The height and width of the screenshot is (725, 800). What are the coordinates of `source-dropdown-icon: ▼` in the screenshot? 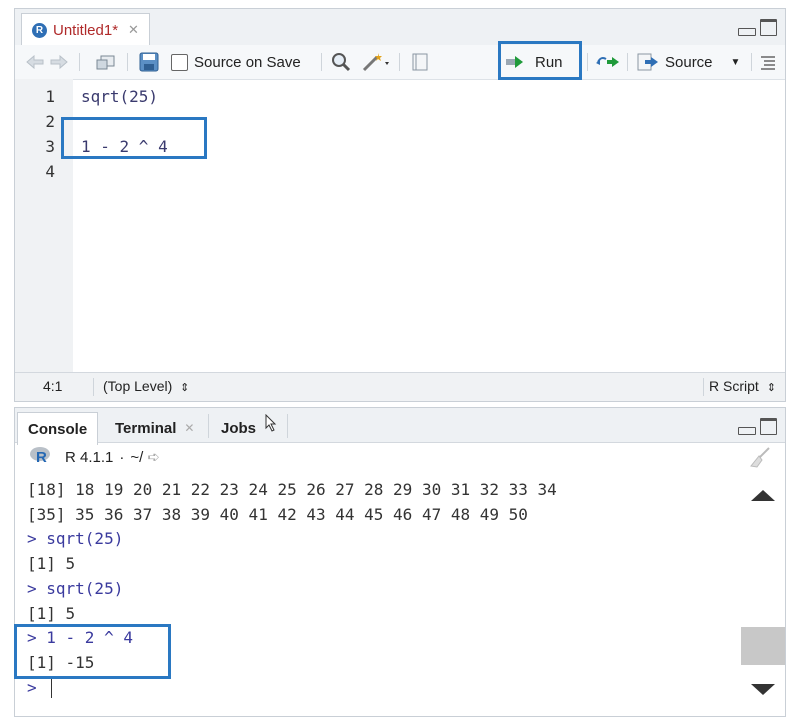 It's located at (736, 62).